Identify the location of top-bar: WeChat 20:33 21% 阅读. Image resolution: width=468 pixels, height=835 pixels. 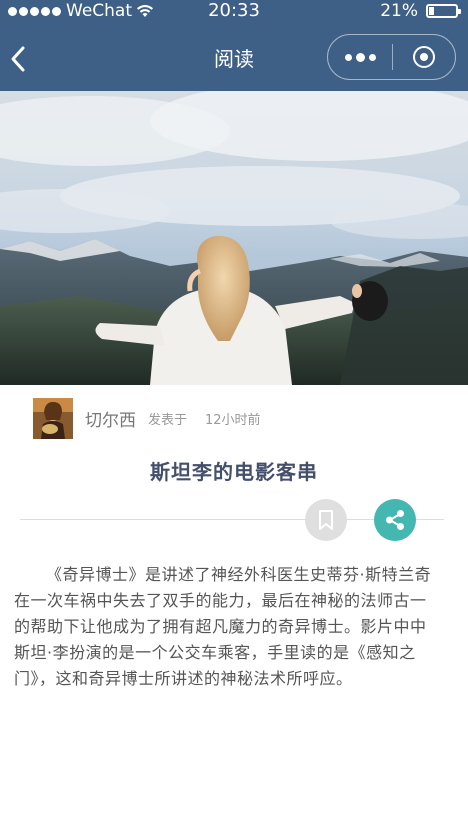
(234, 45).